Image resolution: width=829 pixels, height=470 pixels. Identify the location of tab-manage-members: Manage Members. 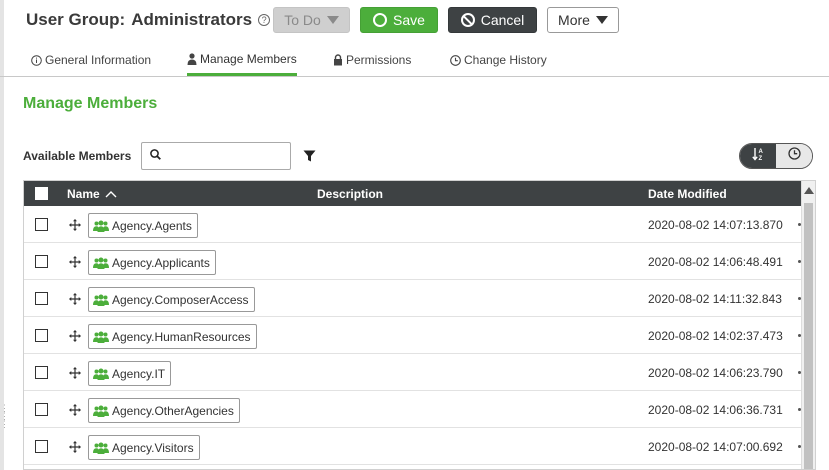
(242, 60).